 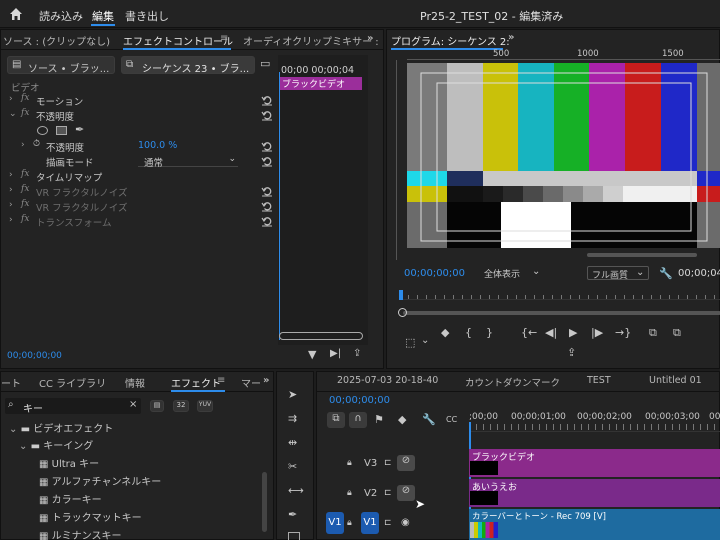 What do you see at coordinates (139, 206) in the screenshot?
I see `effect-row-vr-noise-2: › fx VR フラクタルノイズ` at bounding box center [139, 206].